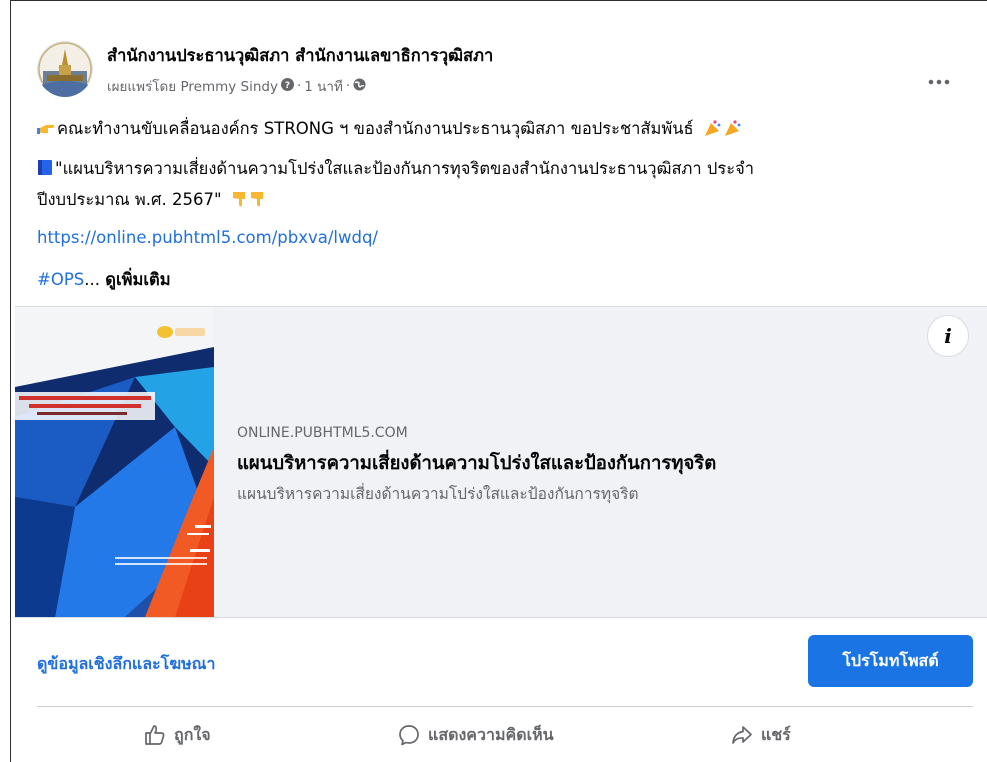 The height and width of the screenshot is (762, 987). I want to click on insights-ads-link: ดูข้อมูลเชิงลึกและโฆษณา, so click(126, 664).